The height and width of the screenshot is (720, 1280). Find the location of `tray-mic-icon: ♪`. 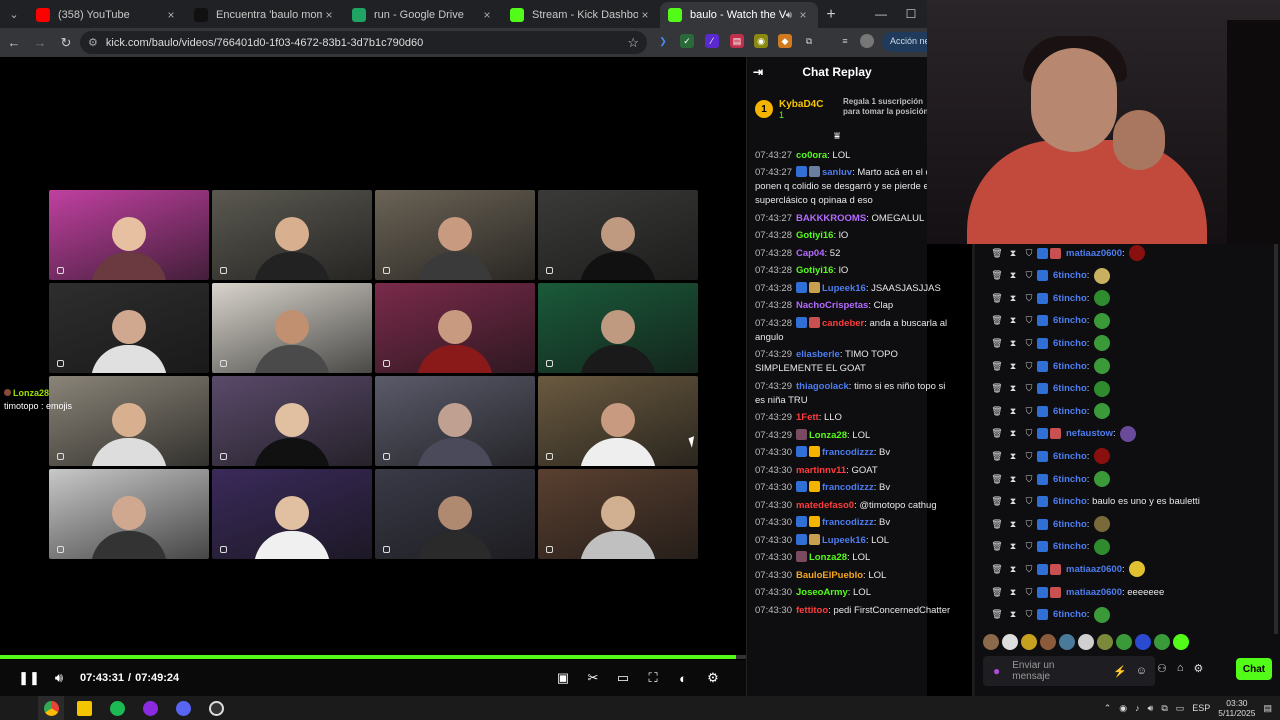

tray-mic-icon: ♪ is located at coordinates (1137, 708).